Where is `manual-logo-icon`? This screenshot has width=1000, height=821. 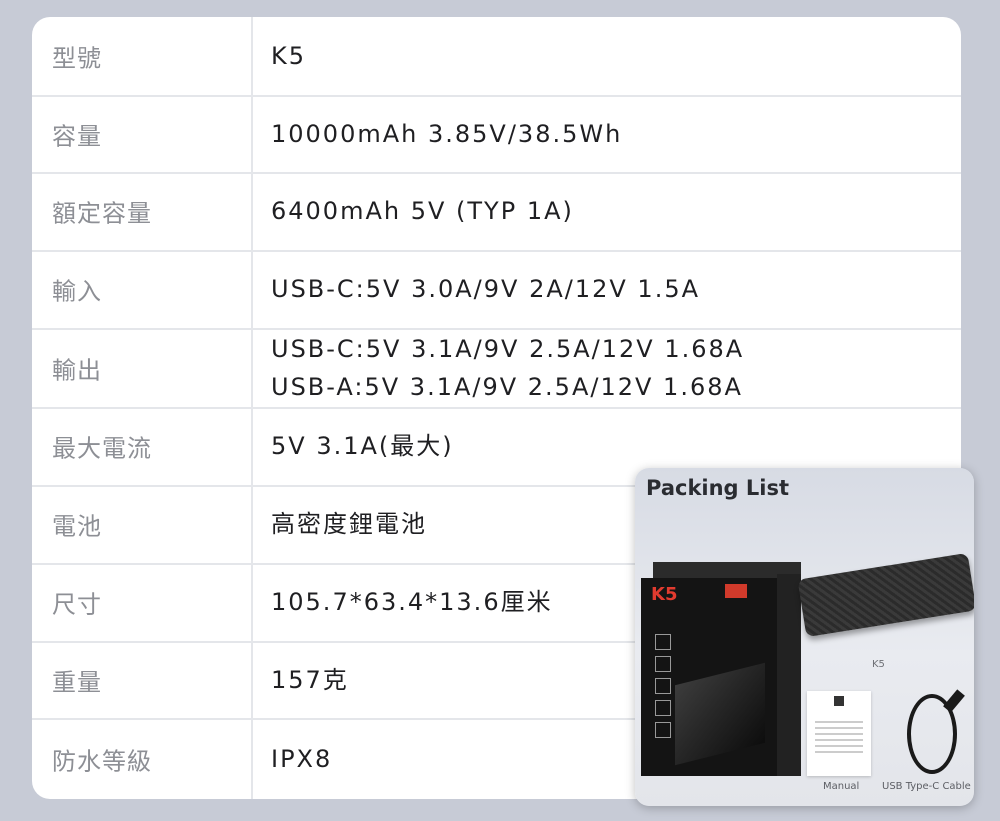
manual-logo-icon is located at coordinates (839, 701).